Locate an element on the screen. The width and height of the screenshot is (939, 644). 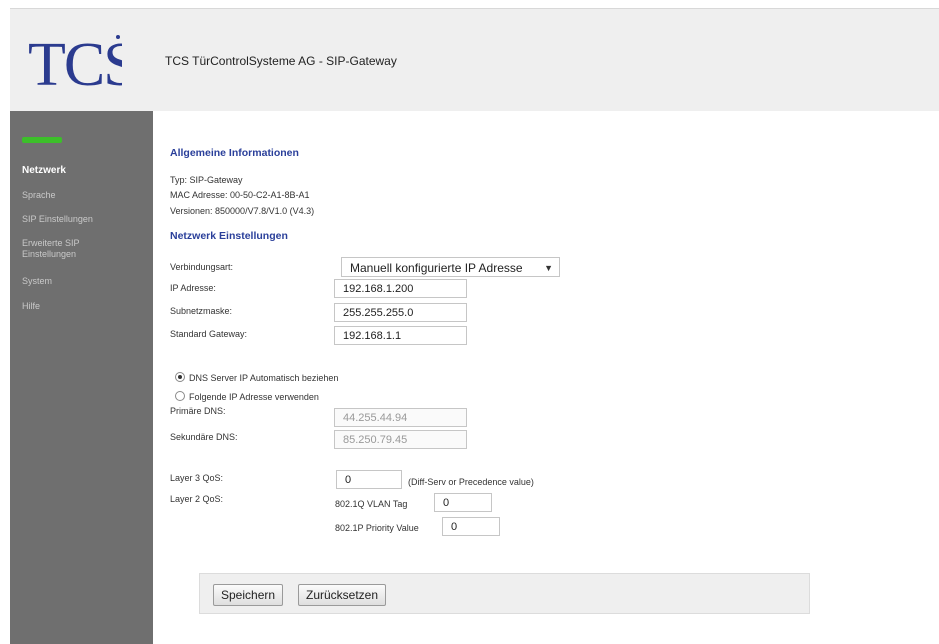
dns-manual-label: Folgende IP Adresse verwenden is located at coordinates (254, 397).